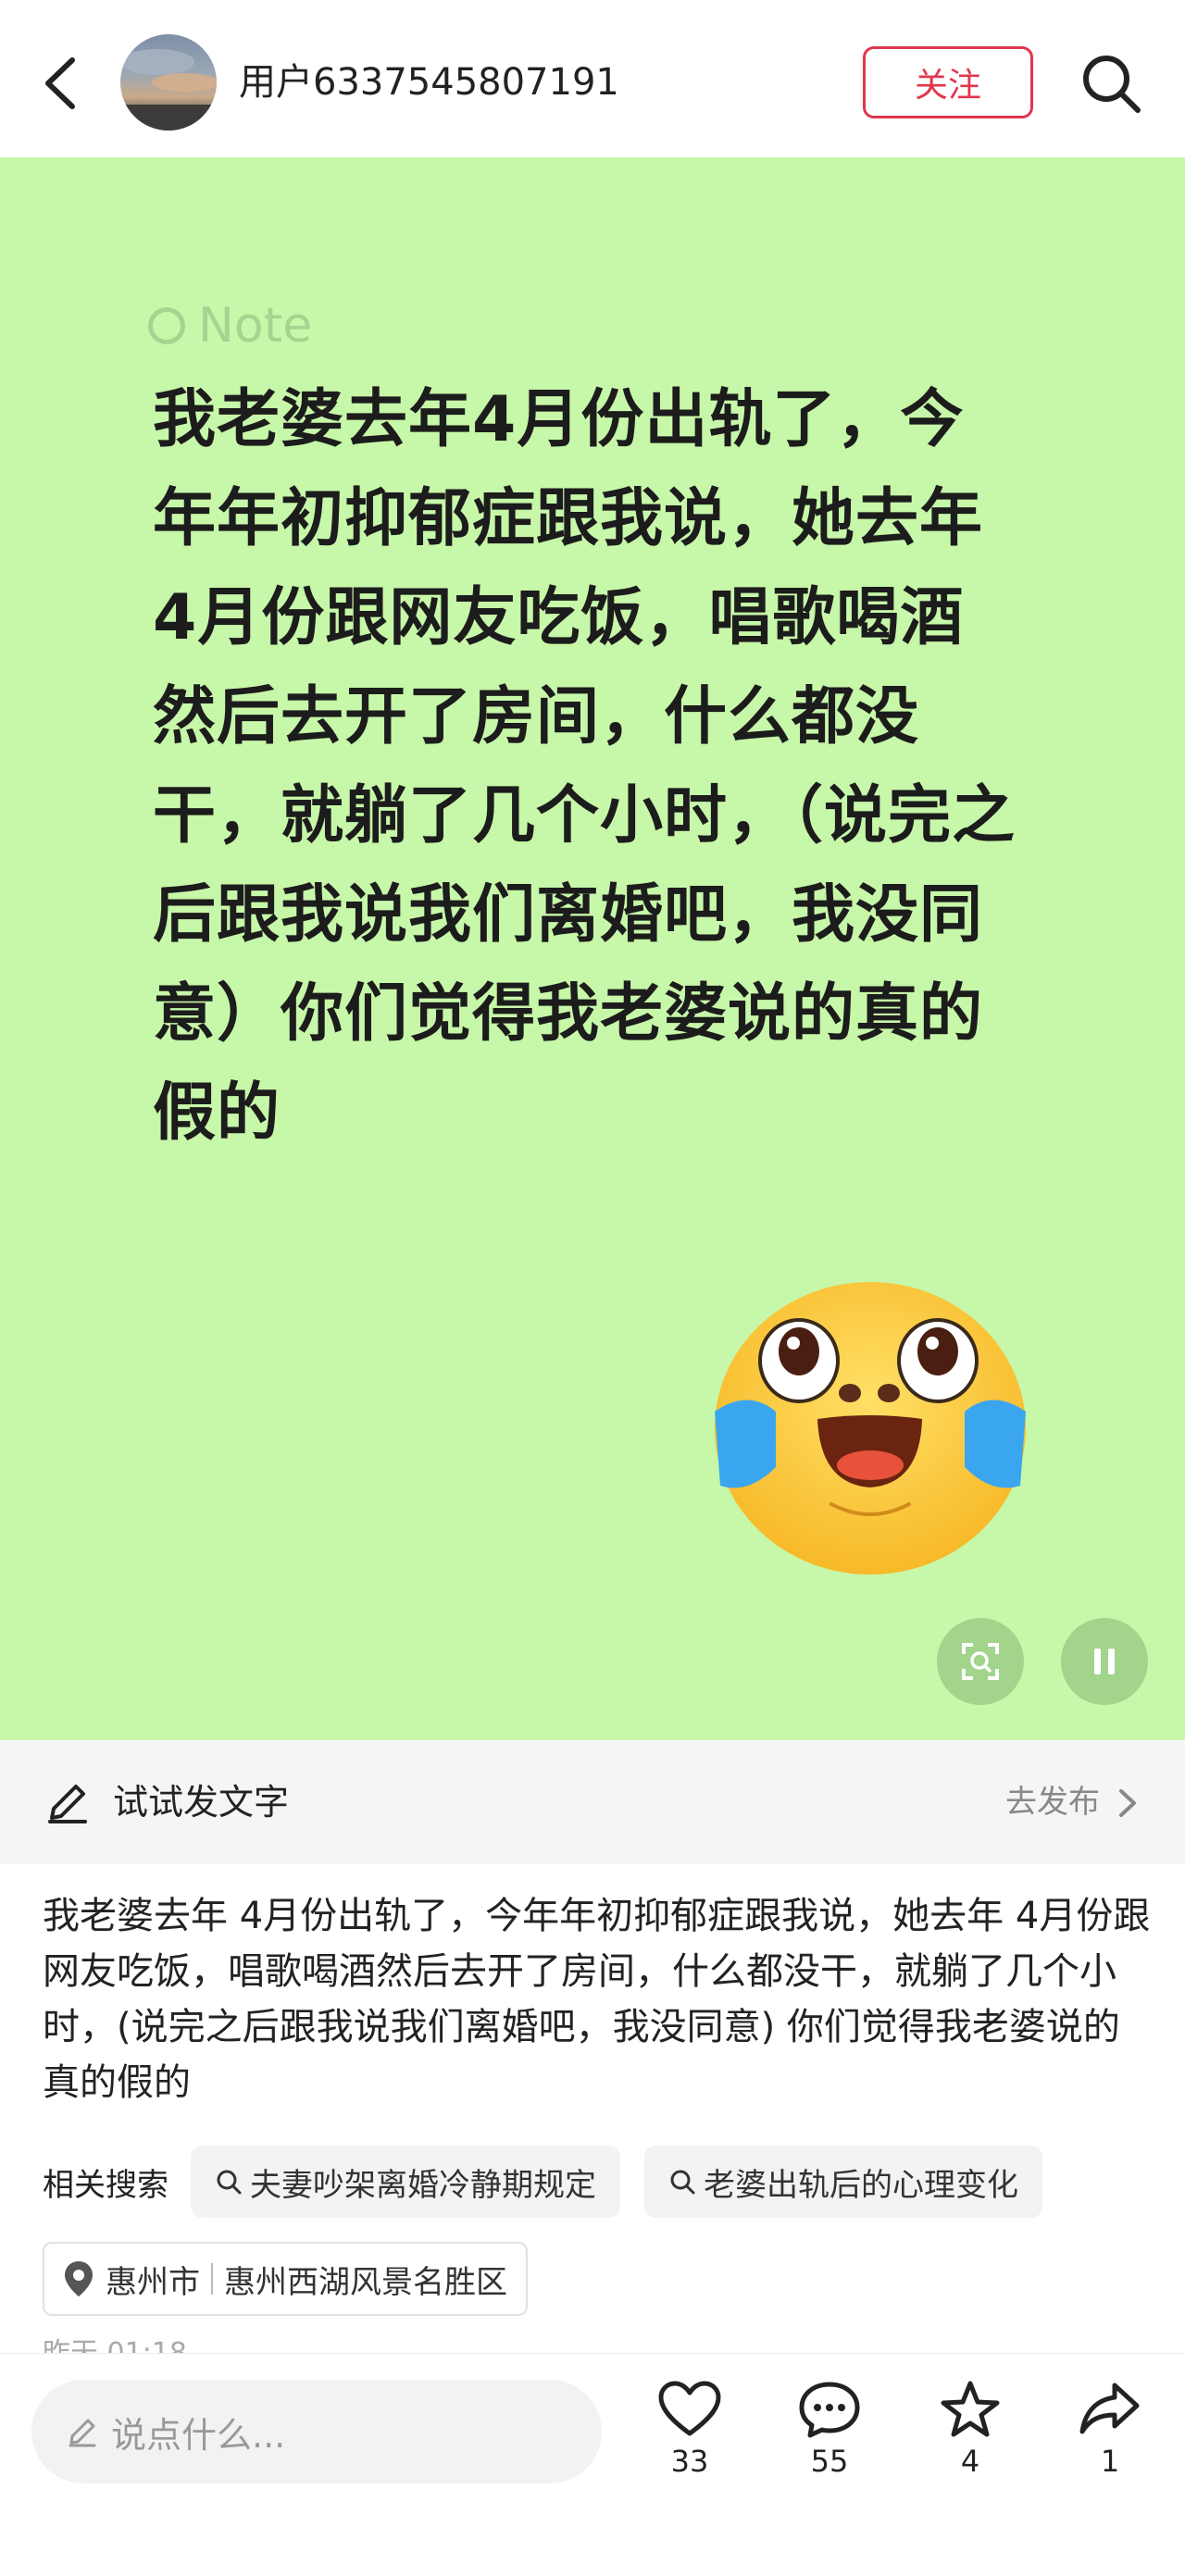  Describe the element at coordinates (105, 2185) in the screenshot. I see `related-title: 相关搜索` at that location.